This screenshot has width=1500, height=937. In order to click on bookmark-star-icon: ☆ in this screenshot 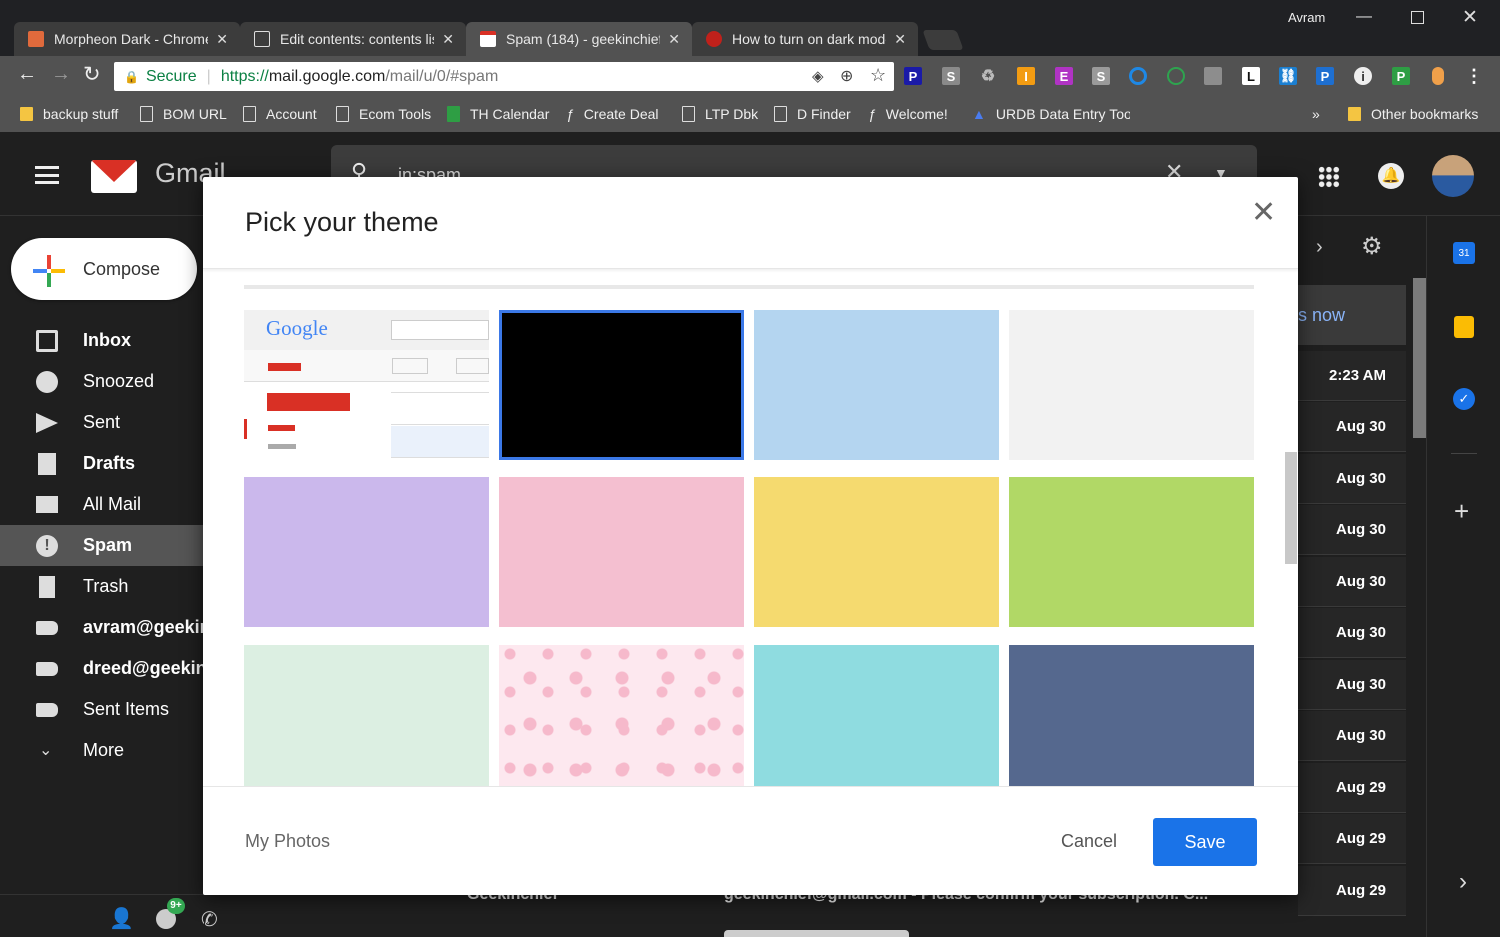, I will do `click(878, 75)`.